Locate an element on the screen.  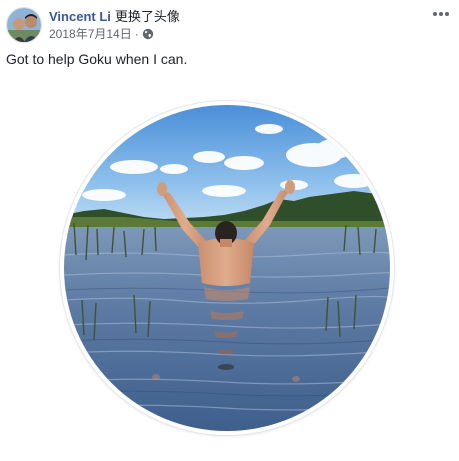
more-horizontal-icon is located at coordinates (441, 14).